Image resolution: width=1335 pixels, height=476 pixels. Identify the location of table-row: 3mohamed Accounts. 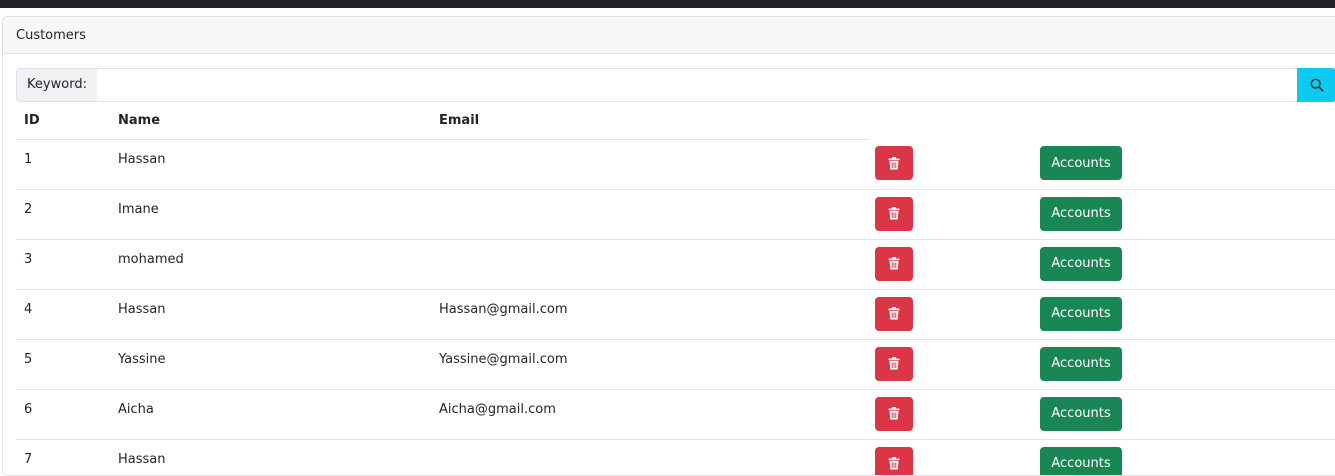
(675, 264).